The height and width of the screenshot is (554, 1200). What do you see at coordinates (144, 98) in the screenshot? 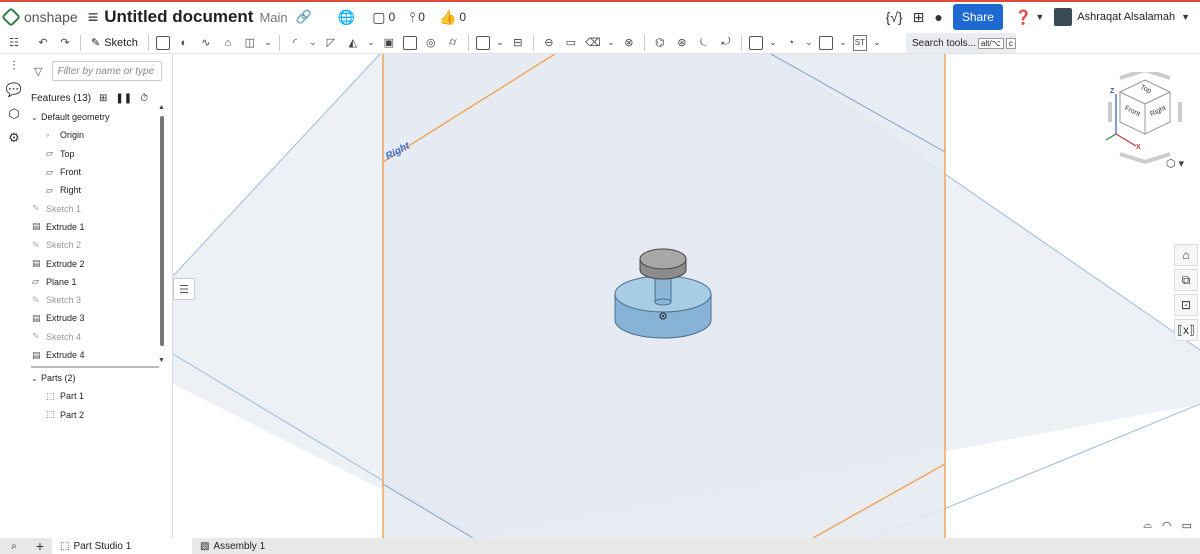
I see `timer-icon: ⏱` at bounding box center [144, 98].